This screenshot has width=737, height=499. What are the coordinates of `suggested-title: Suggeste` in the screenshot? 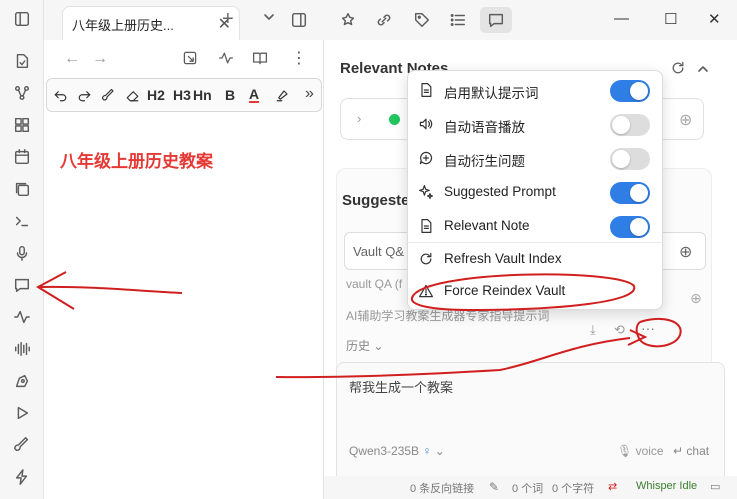 It's located at (376, 200).